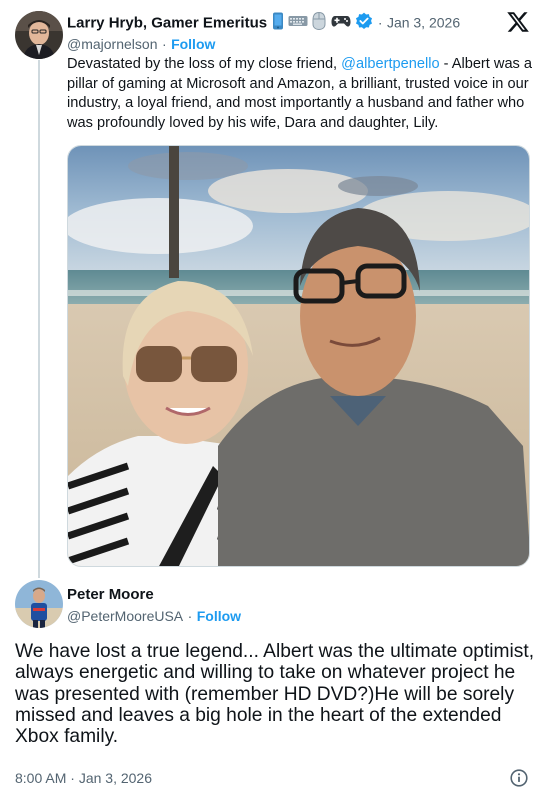 This screenshot has height=798, width=544. Describe the element at coordinates (319, 23) in the screenshot. I see `mouse-icon` at that location.